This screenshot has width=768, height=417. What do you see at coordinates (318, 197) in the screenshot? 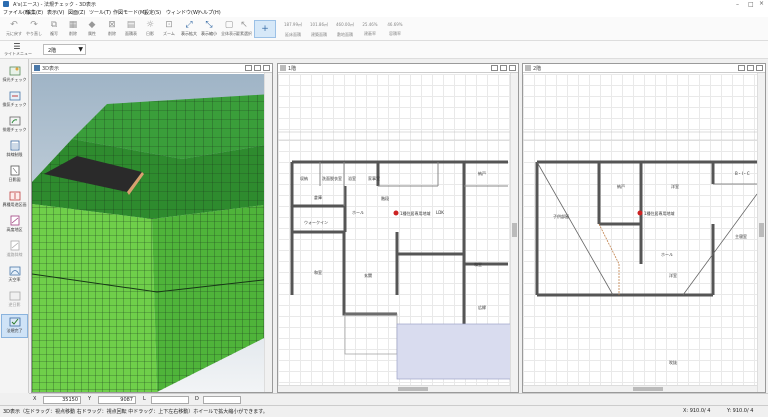
I see `room-label: 倉庫` at bounding box center [318, 197].